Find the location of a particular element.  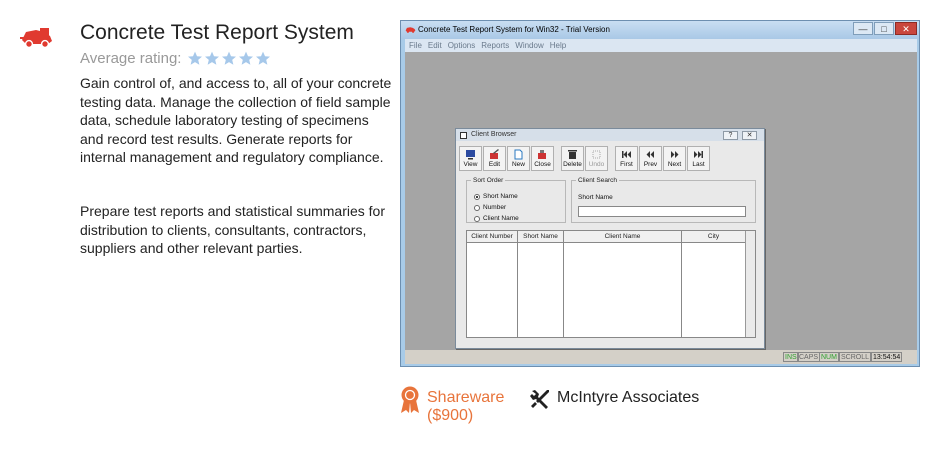

search-input is located at coordinates (662, 211).